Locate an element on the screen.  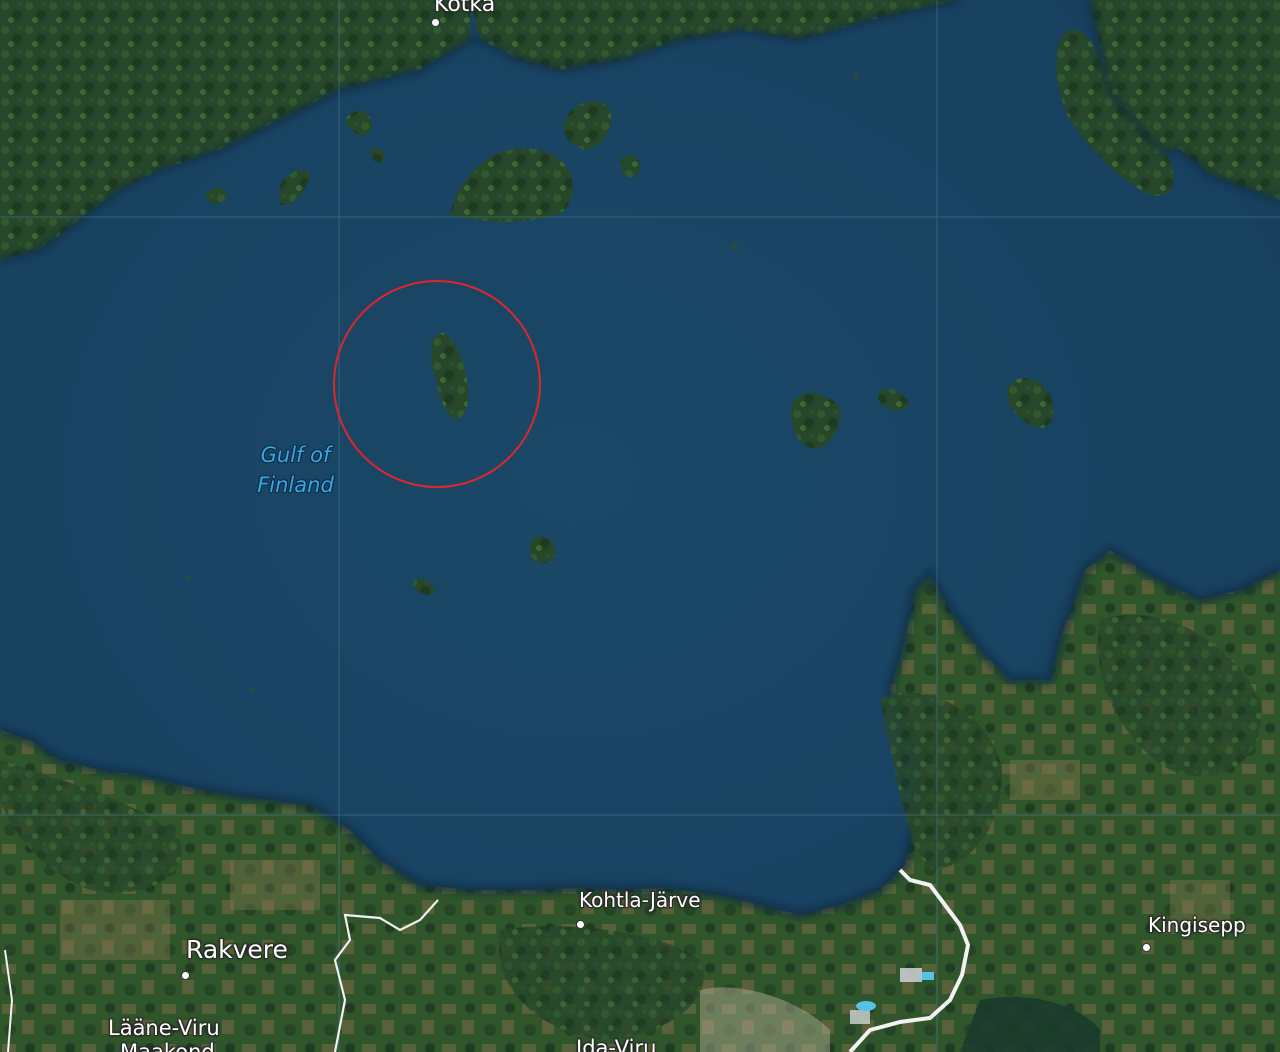
rakvere-marker is located at coordinates (185, 975).